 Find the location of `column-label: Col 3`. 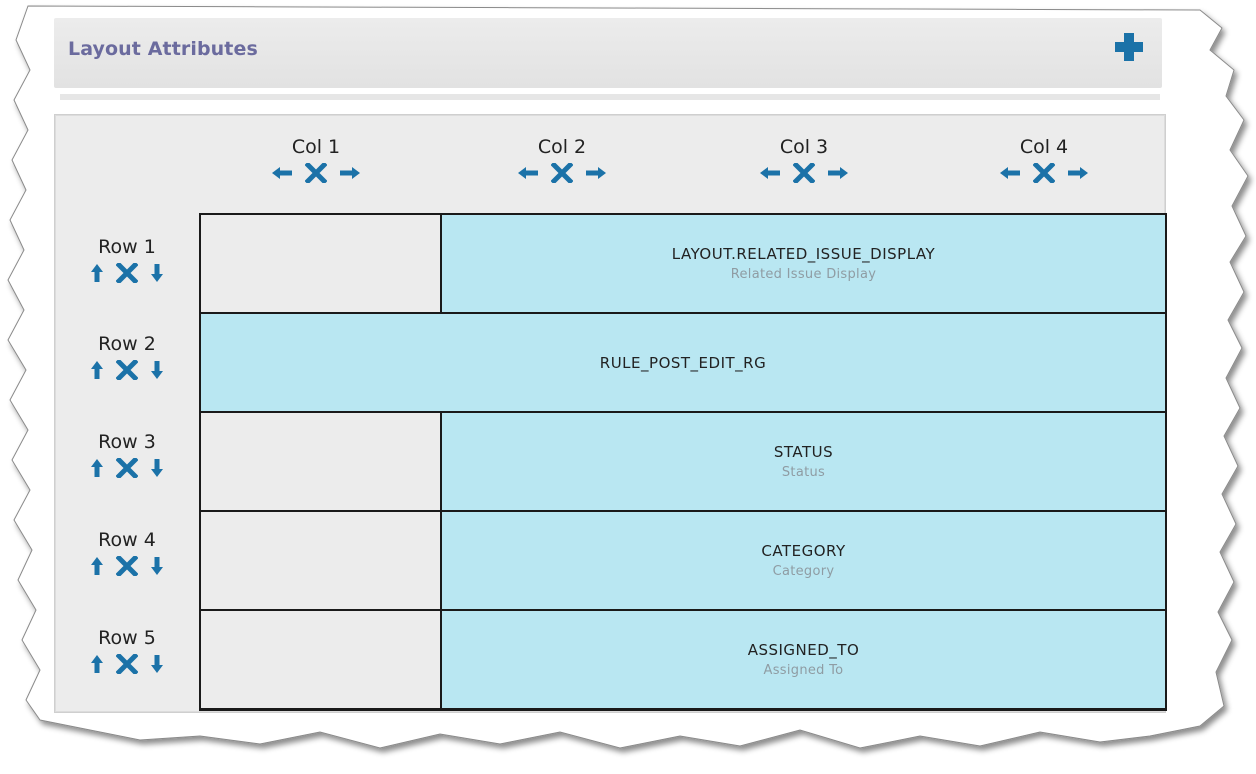

column-label: Col 3 is located at coordinates (804, 147).